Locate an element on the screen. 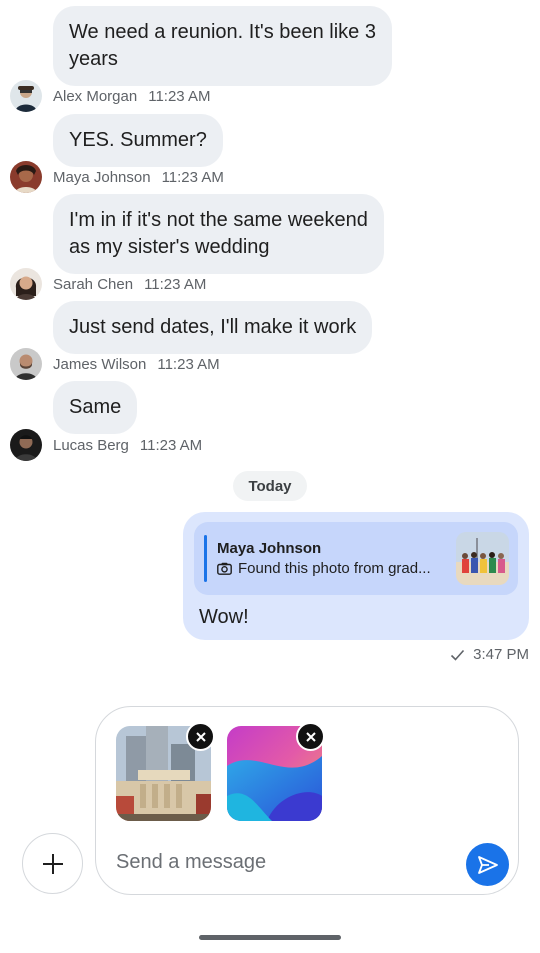 This screenshot has height=953, width=540. message-status-time: 3:47 PM is located at coordinates (501, 654).